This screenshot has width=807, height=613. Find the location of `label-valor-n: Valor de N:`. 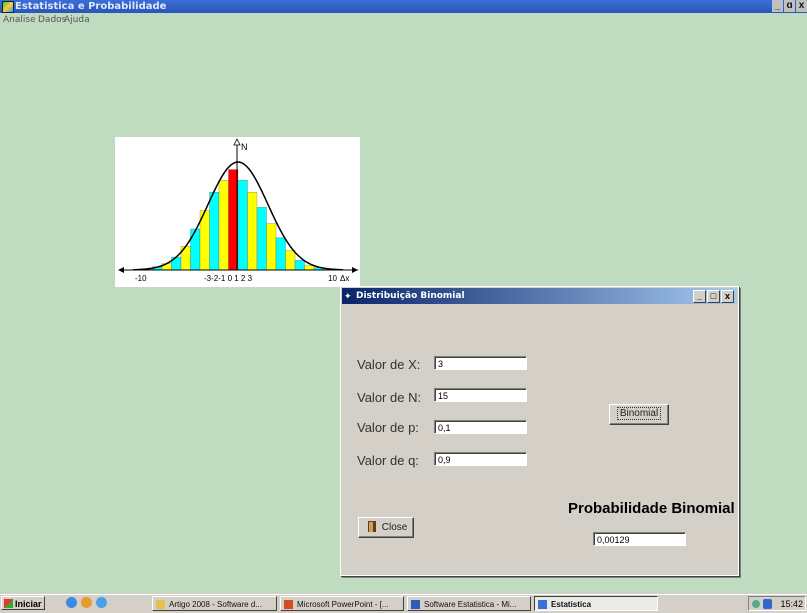

label-valor-n: Valor de N: is located at coordinates (389, 397).